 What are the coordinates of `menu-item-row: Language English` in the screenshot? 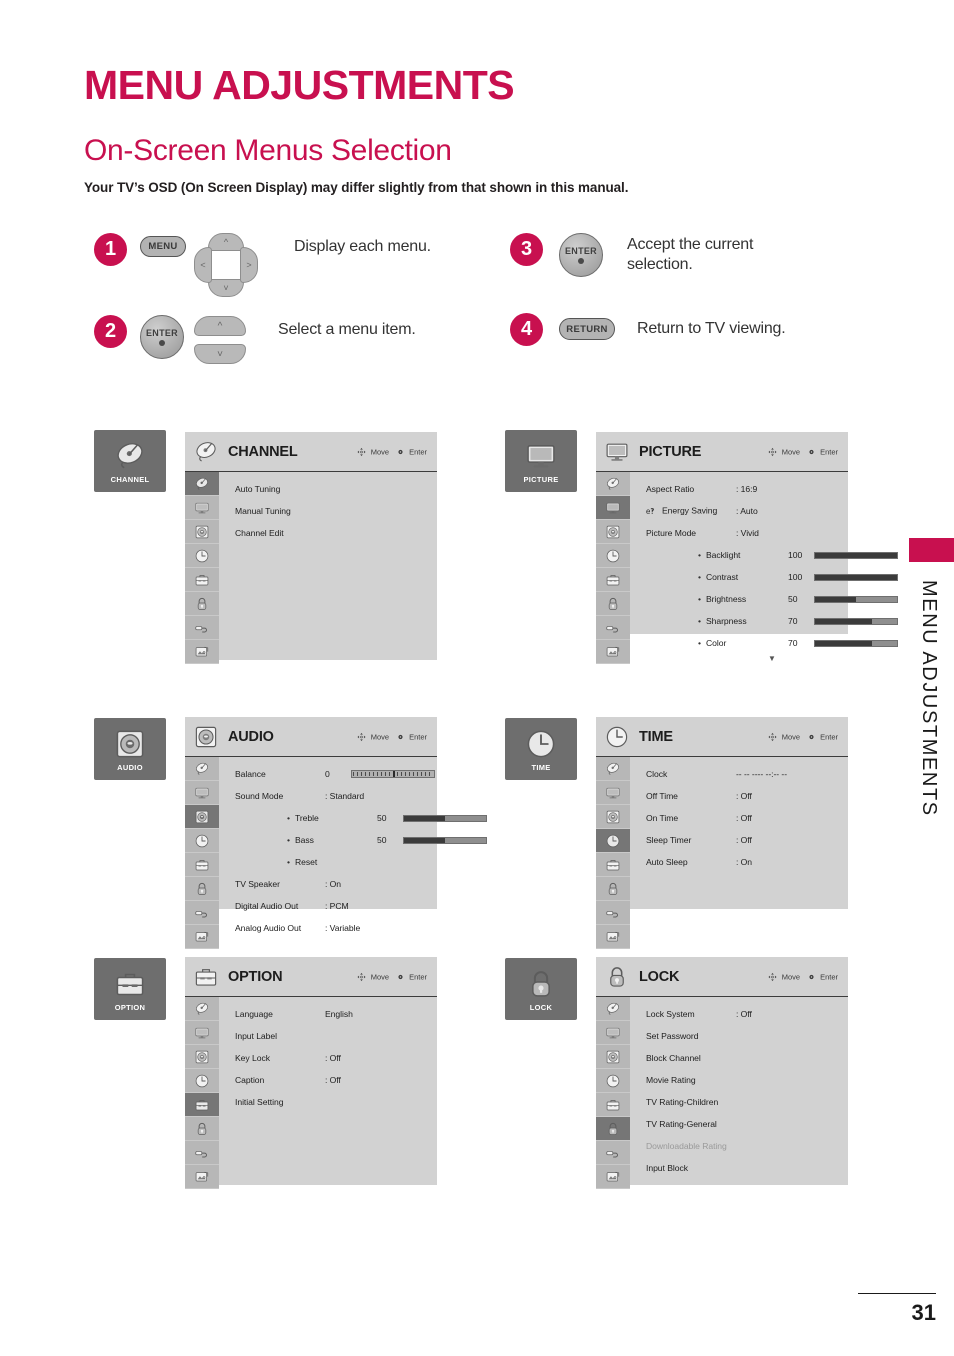 It's located at (336, 1014).